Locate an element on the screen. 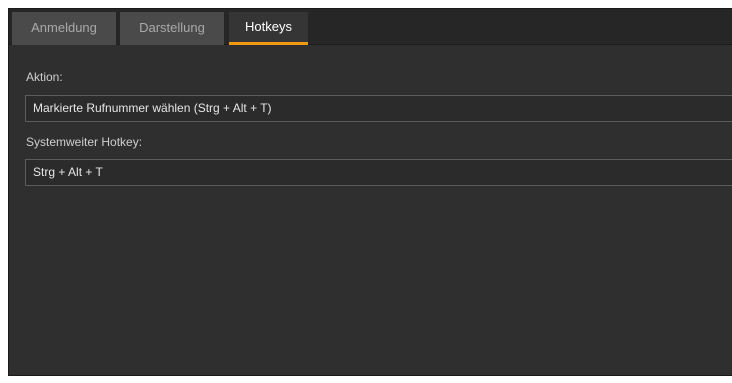  tab-darstellung: Darstellung is located at coordinates (172, 28).